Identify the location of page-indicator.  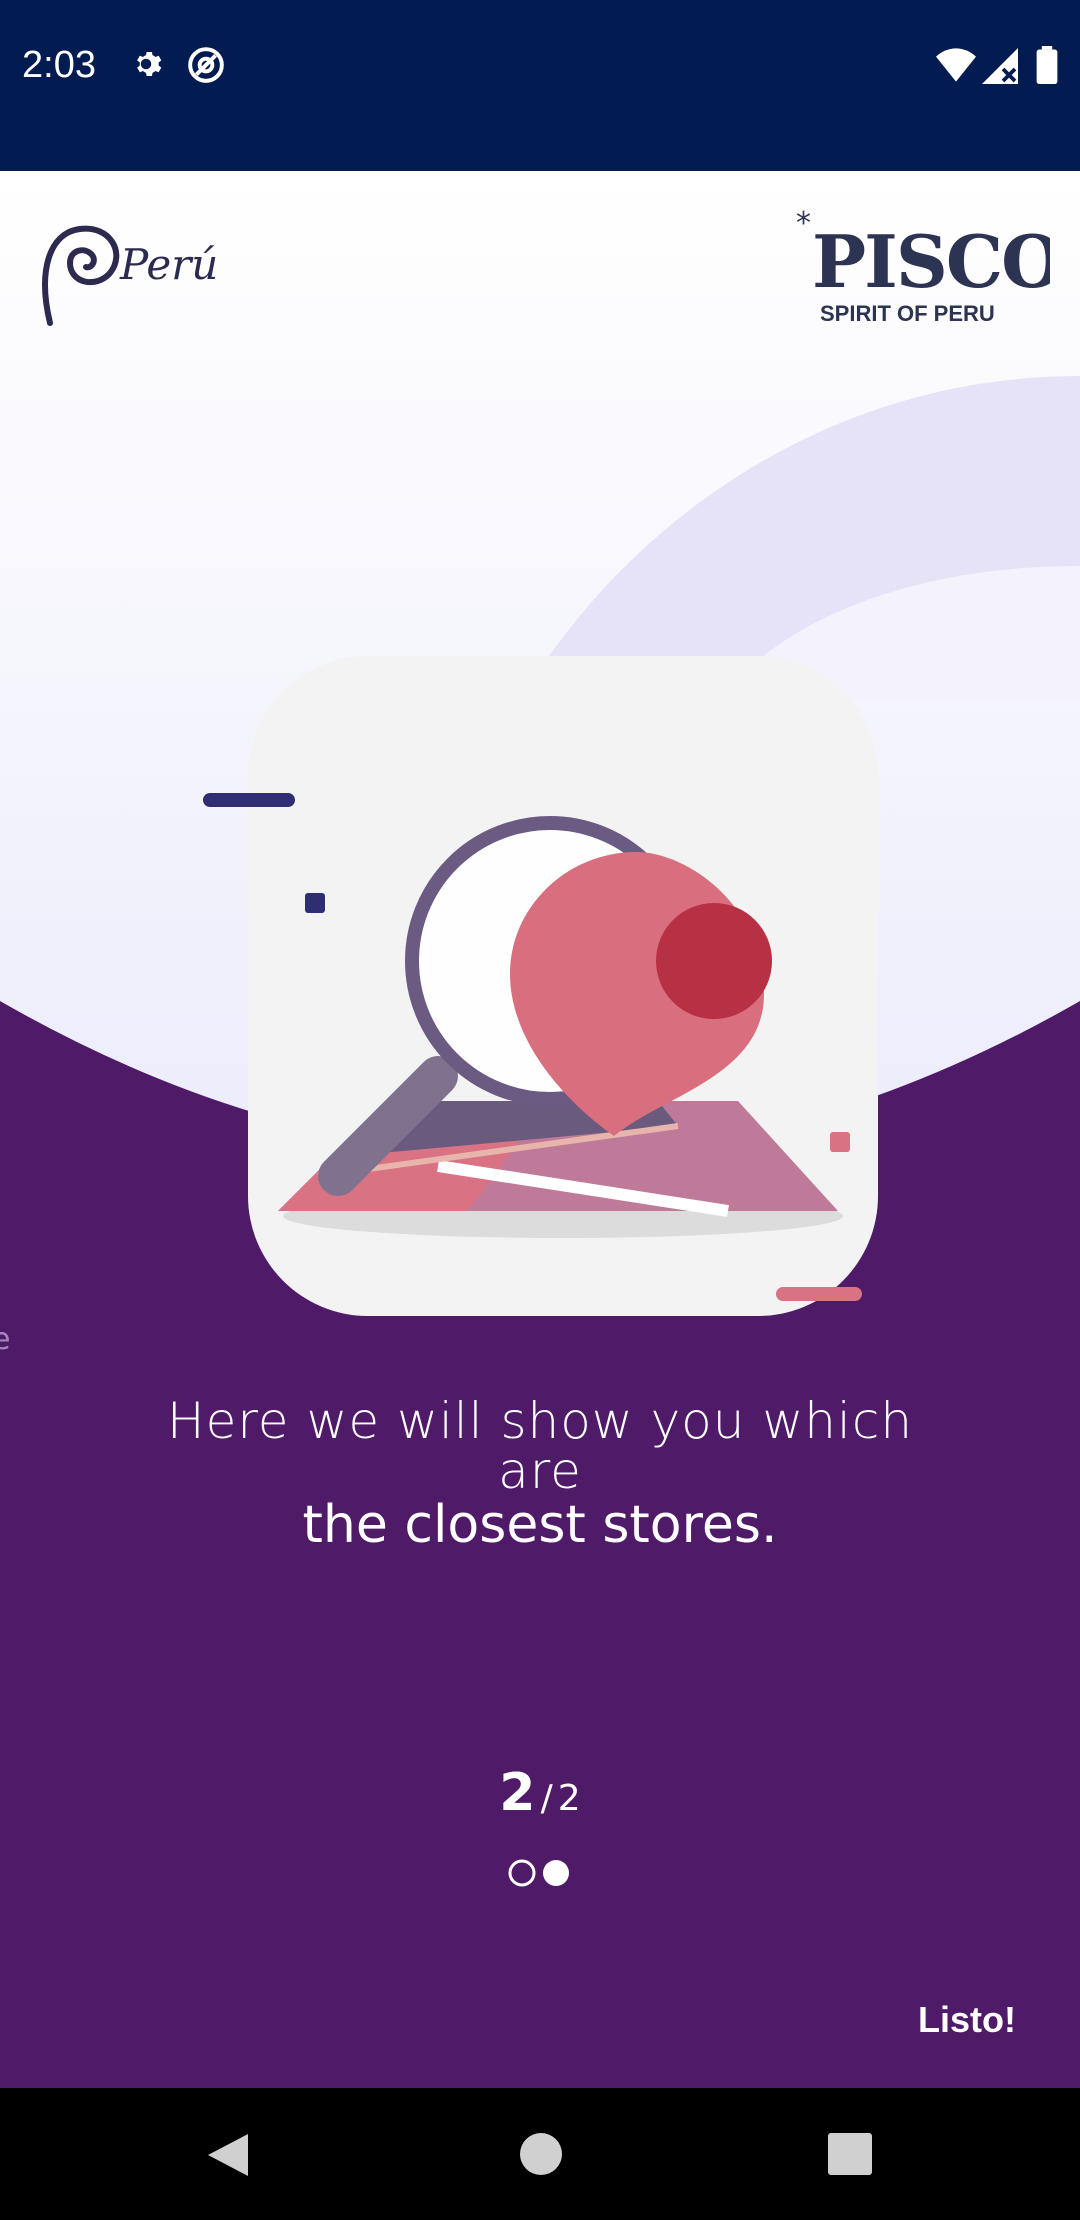
(540, 1873).